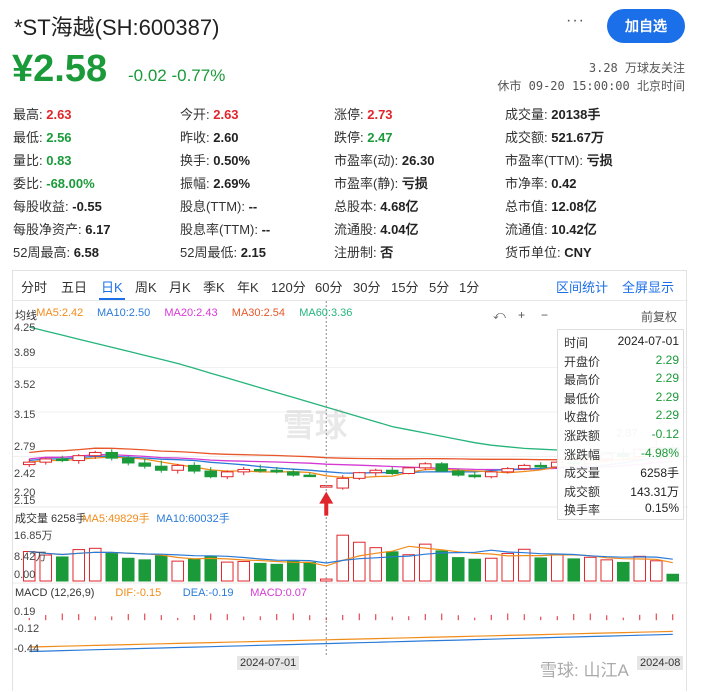 This screenshot has height=692, width=703. Describe the element at coordinates (646, 26) in the screenshot. I see `add-watchlist-button: 加自选` at that location.